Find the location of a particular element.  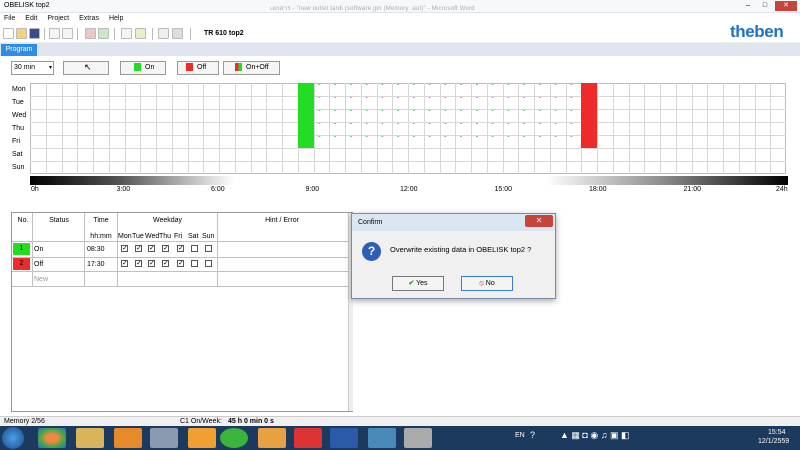

weekday-header: Sun is located at coordinates (208, 236).